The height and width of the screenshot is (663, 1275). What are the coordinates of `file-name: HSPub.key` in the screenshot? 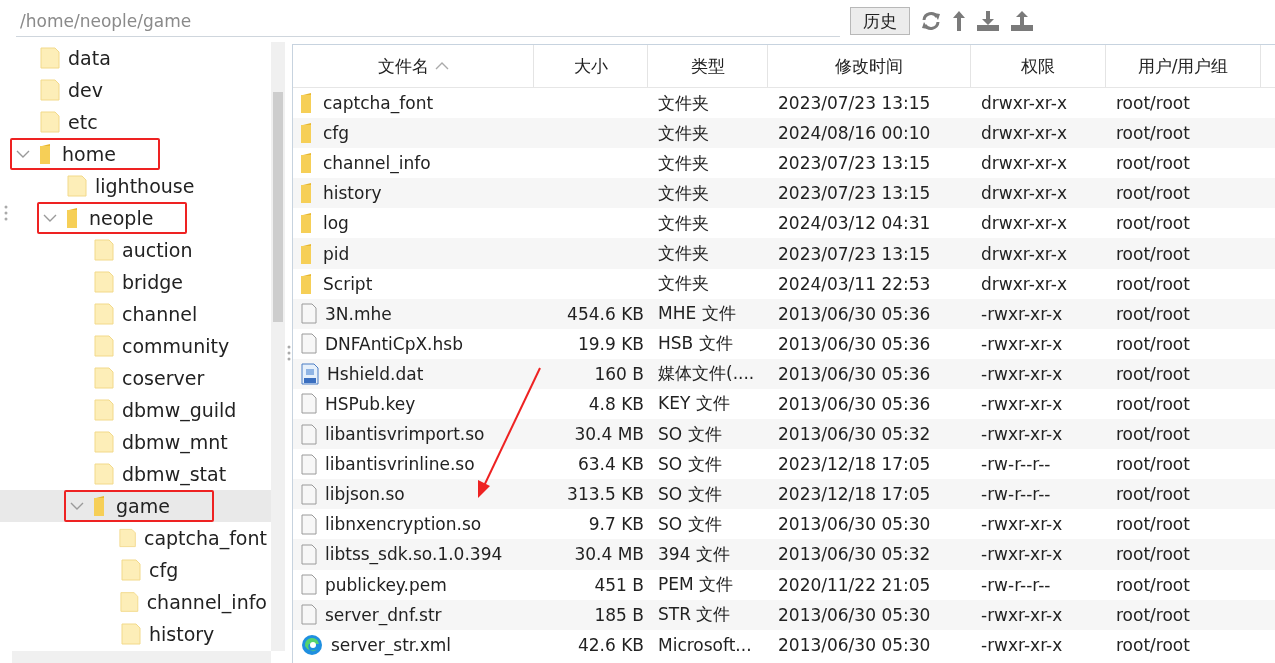 It's located at (370, 404).